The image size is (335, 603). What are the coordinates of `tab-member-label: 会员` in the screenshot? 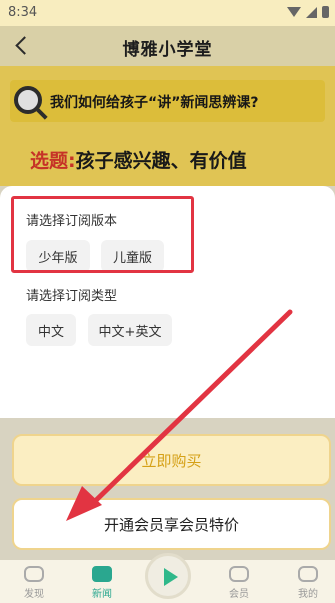 It's located at (239, 594).